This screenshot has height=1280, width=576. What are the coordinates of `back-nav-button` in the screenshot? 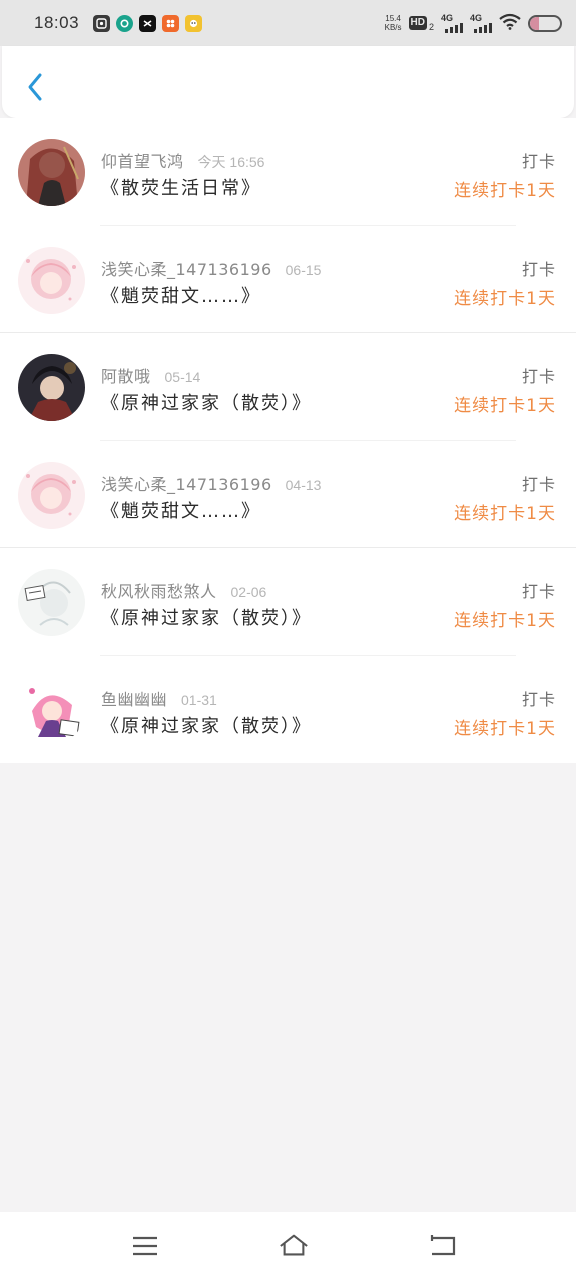 It's located at (443, 1246).